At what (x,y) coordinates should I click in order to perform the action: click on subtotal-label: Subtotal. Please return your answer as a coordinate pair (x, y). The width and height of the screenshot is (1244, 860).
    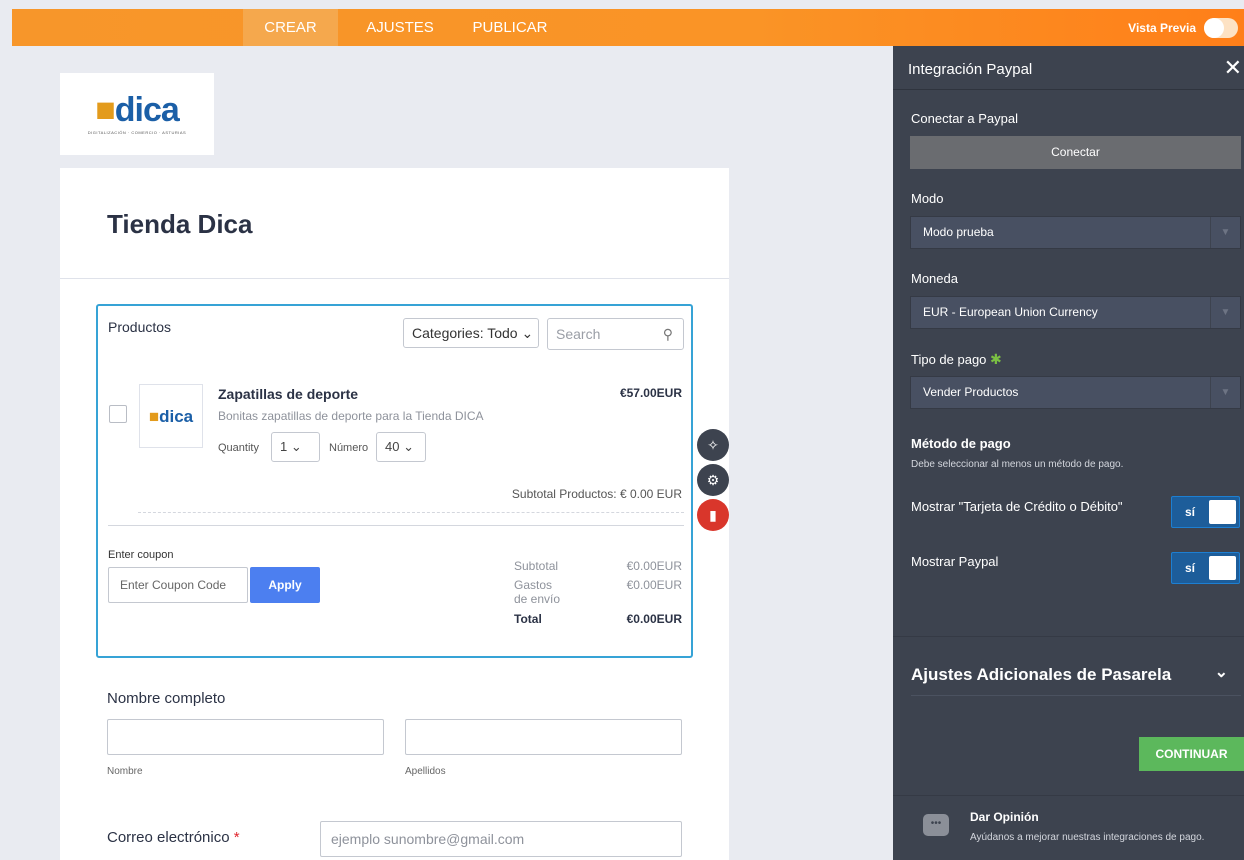
    Looking at the image, I should click on (536, 566).